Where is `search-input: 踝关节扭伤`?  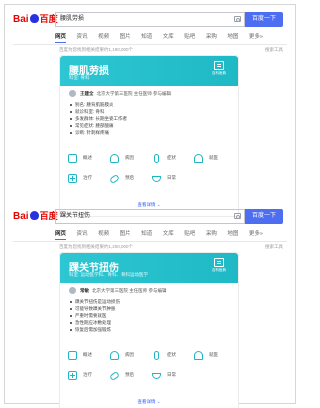 search-input: 踝关节扭伤 is located at coordinates (150, 216).